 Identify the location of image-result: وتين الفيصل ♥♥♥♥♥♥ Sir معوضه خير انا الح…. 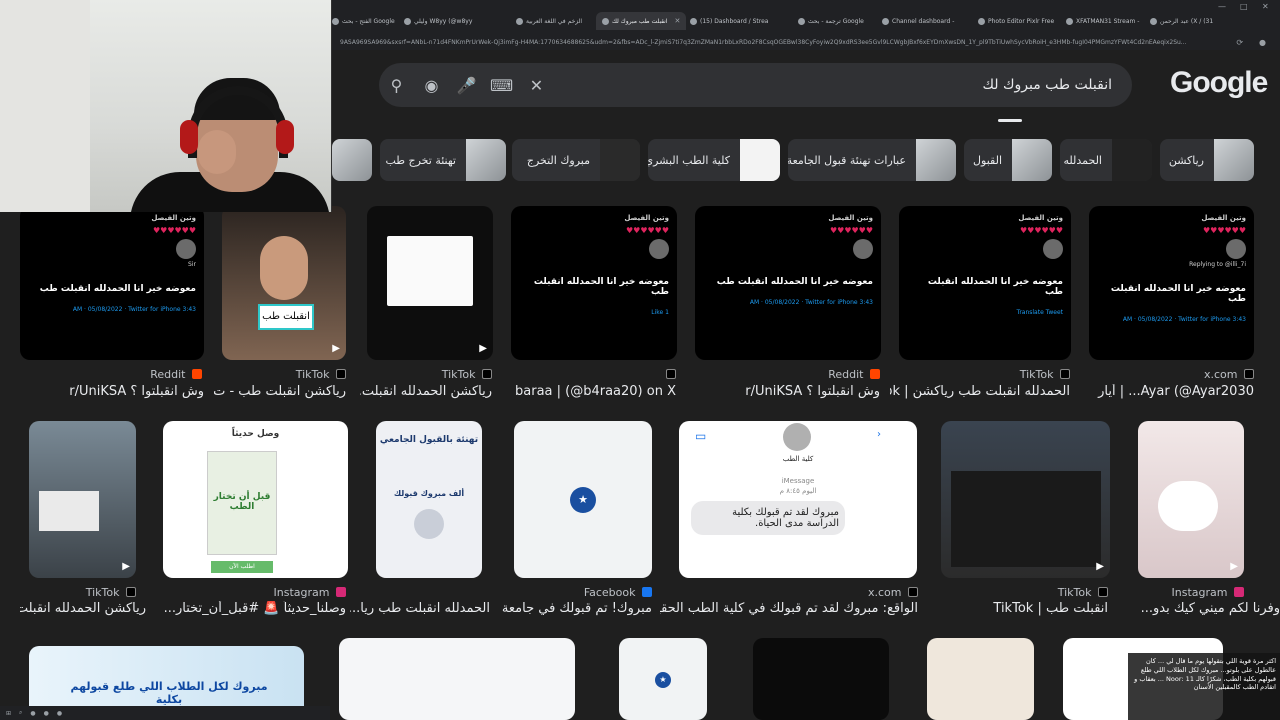
(112, 283).